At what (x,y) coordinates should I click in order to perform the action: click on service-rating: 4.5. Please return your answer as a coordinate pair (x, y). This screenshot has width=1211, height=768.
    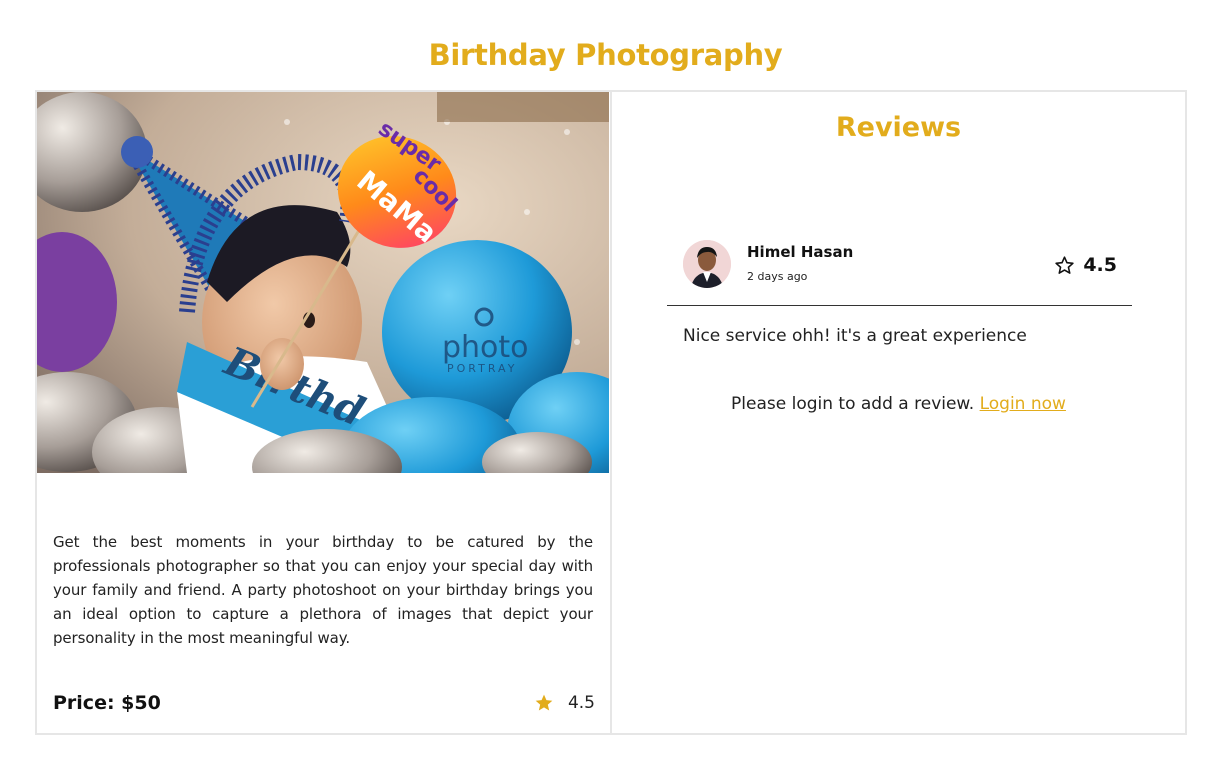
    Looking at the image, I should click on (564, 703).